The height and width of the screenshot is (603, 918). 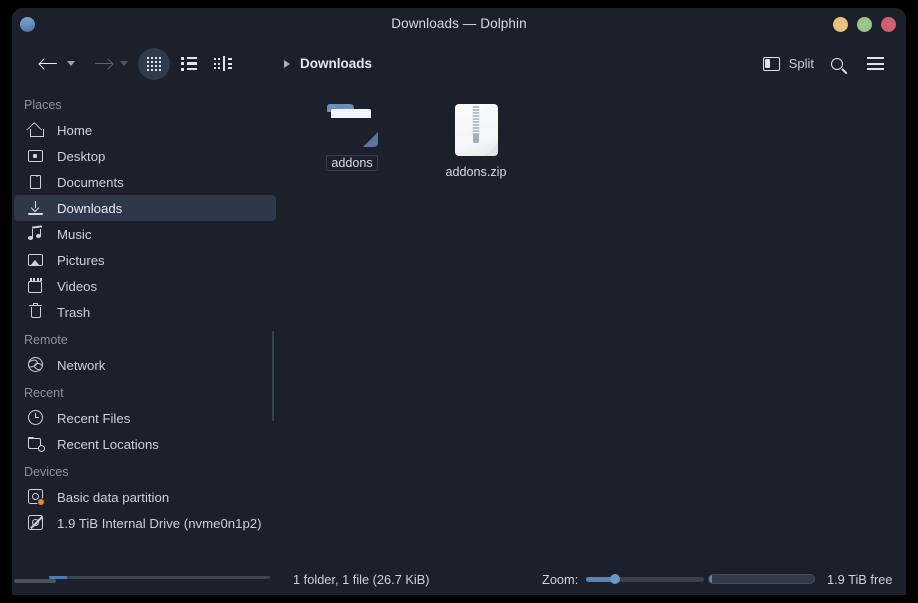 I want to click on split-button: Split, so click(x=788, y=63).